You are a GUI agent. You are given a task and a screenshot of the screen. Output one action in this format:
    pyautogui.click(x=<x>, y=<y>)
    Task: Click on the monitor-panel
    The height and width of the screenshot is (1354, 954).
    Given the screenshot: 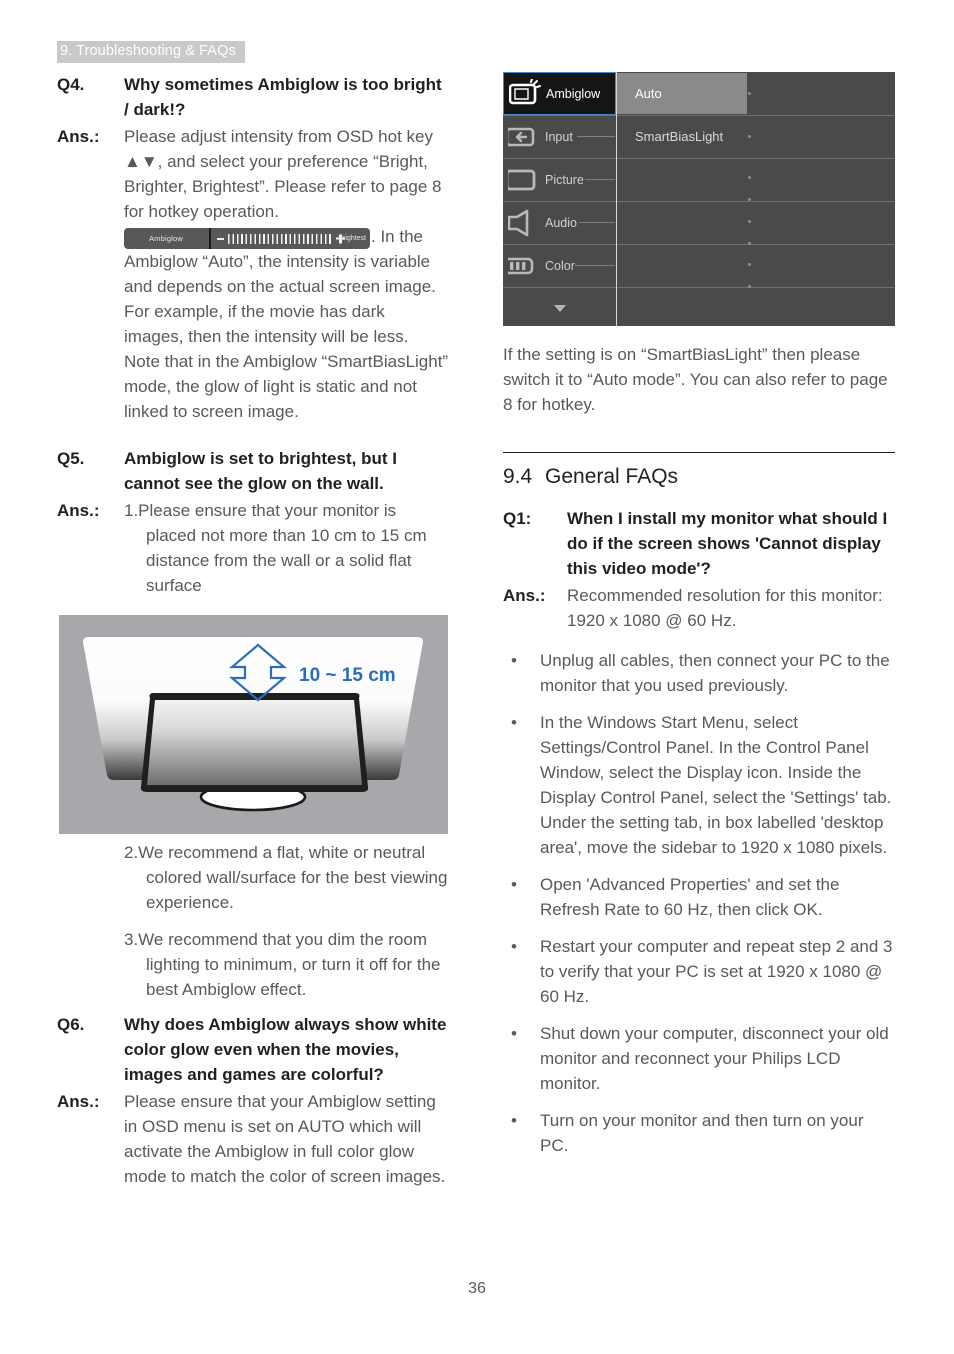 What is the action you would take?
    pyautogui.click(x=254, y=742)
    